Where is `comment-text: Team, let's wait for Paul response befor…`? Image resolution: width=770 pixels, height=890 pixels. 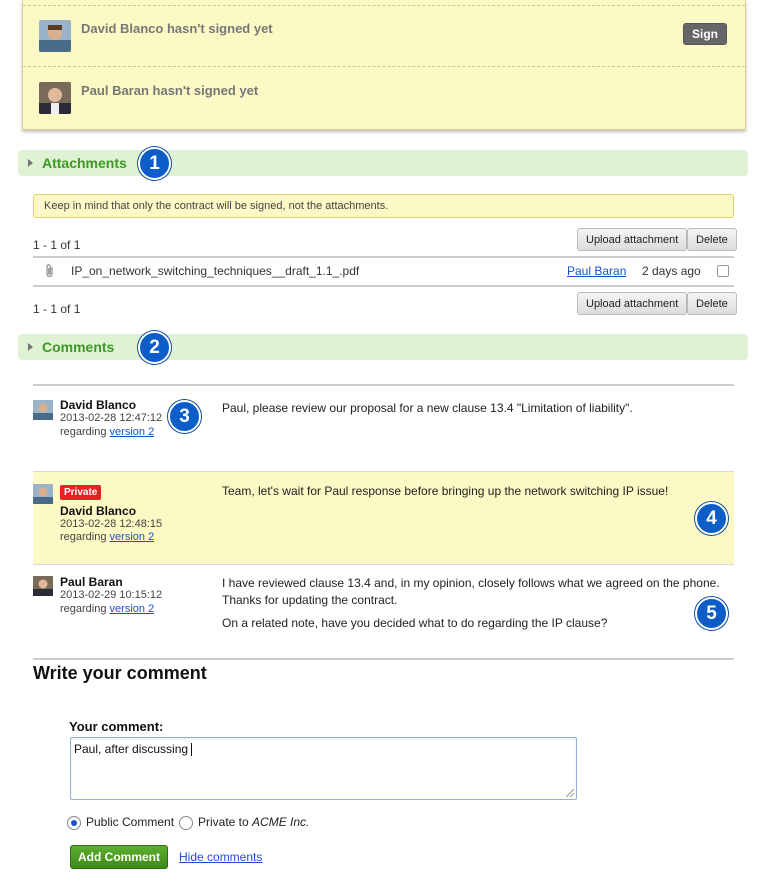
comment-text: Team, let's wait for Paul response befor… is located at coordinates (445, 491).